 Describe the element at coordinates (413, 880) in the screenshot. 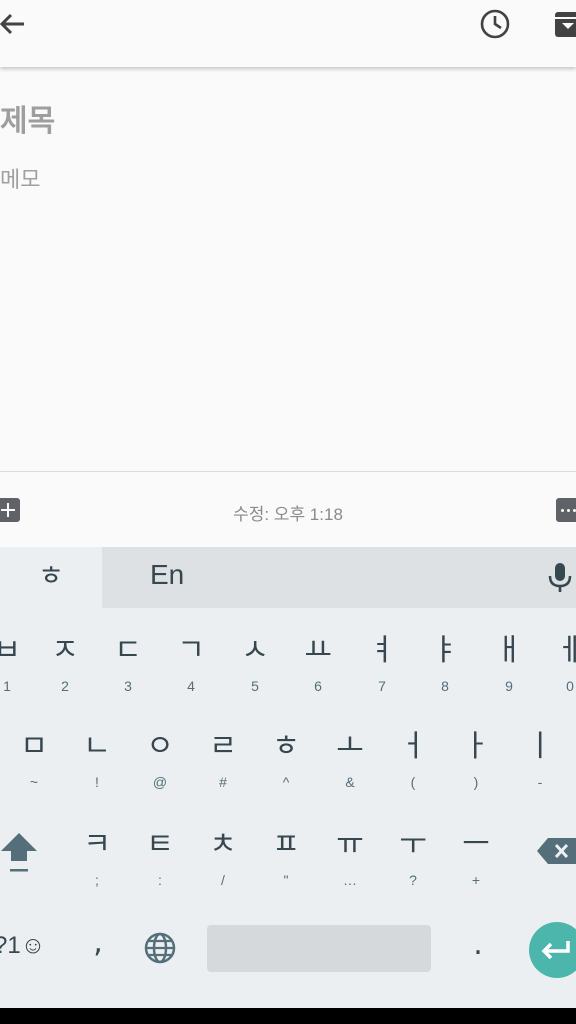

I see `key-sublabel: ?` at that location.